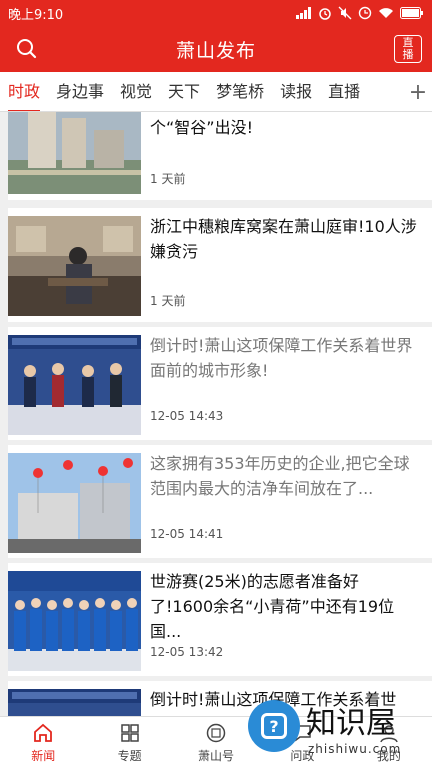  I want to click on nav-topics-label: 专题, so click(129, 755).